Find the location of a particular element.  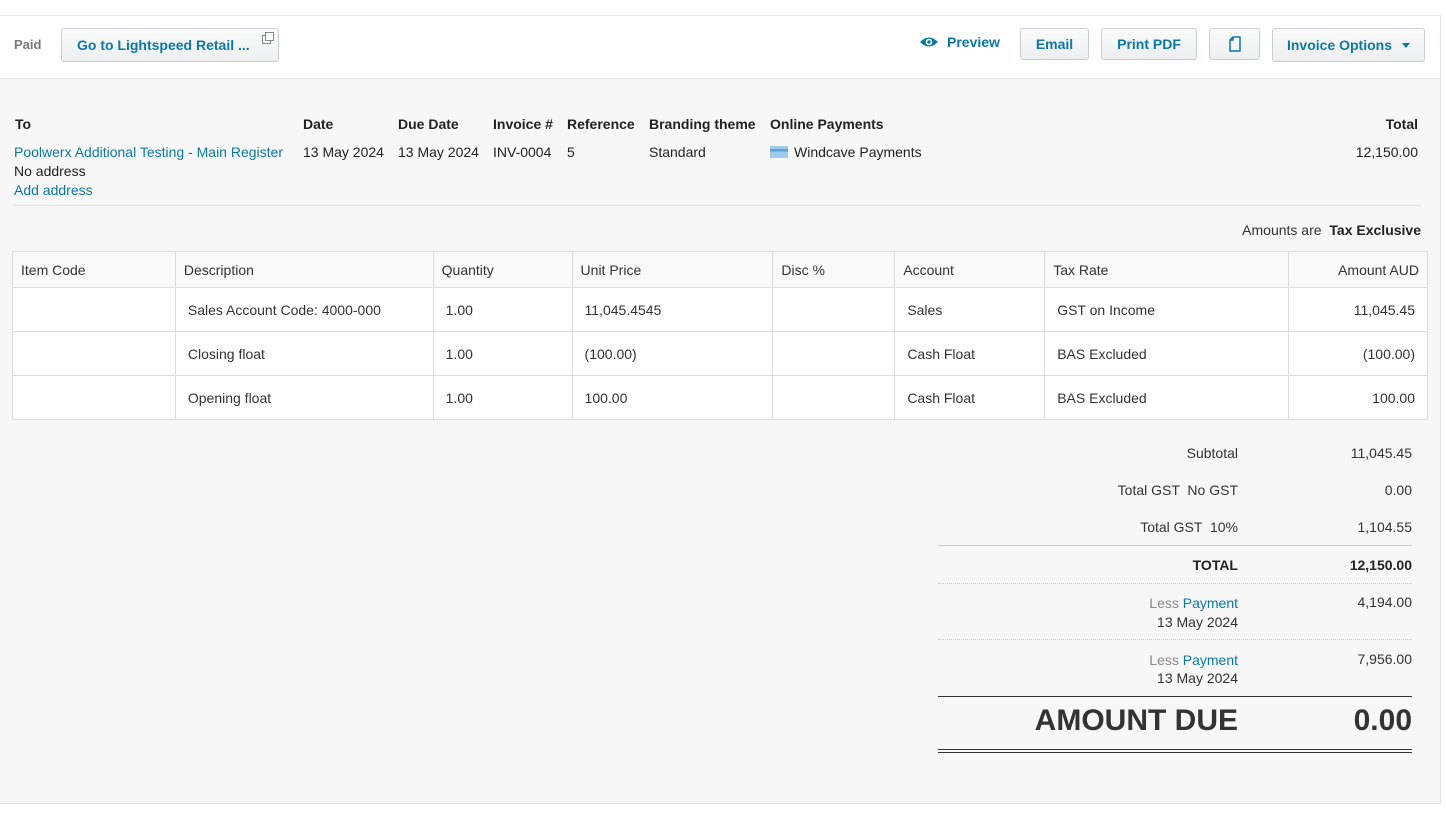

payment-2-amount: 7,956.00 is located at coordinates (1385, 659).